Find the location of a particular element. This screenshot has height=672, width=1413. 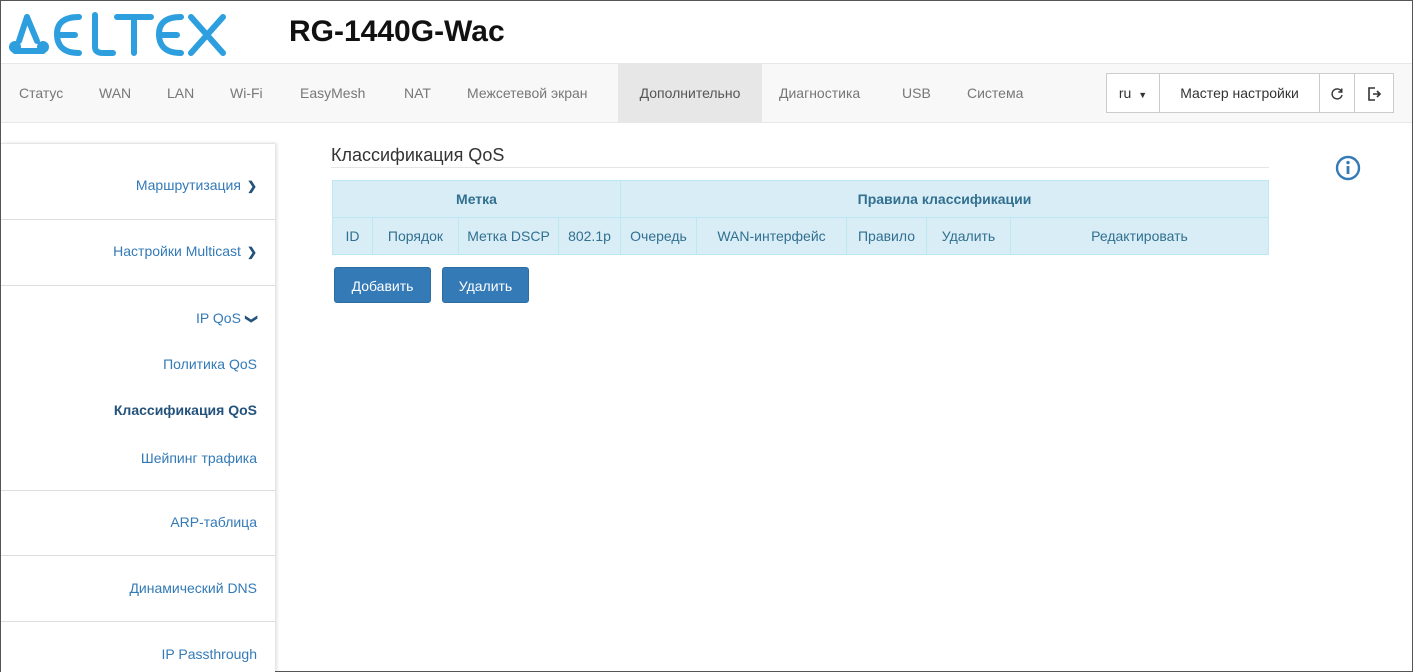

nav-nat: NAT is located at coordinates (417, 93).